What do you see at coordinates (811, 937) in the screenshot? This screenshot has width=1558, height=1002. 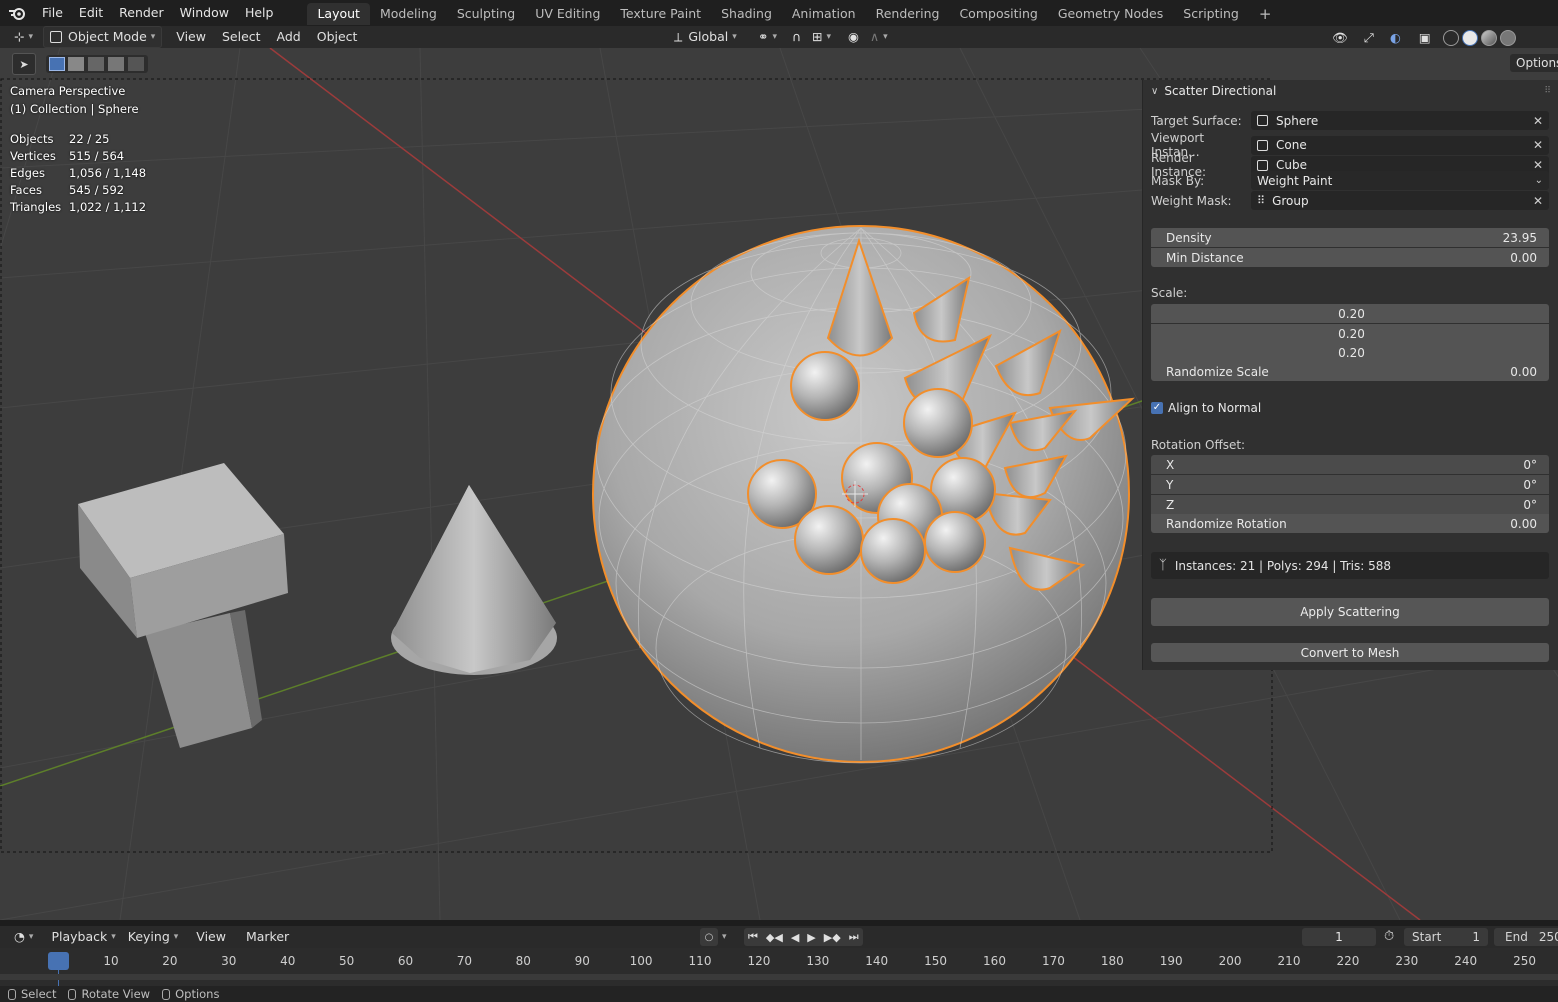 I see `play-icon: ▶` at bounding box center [811, 937].